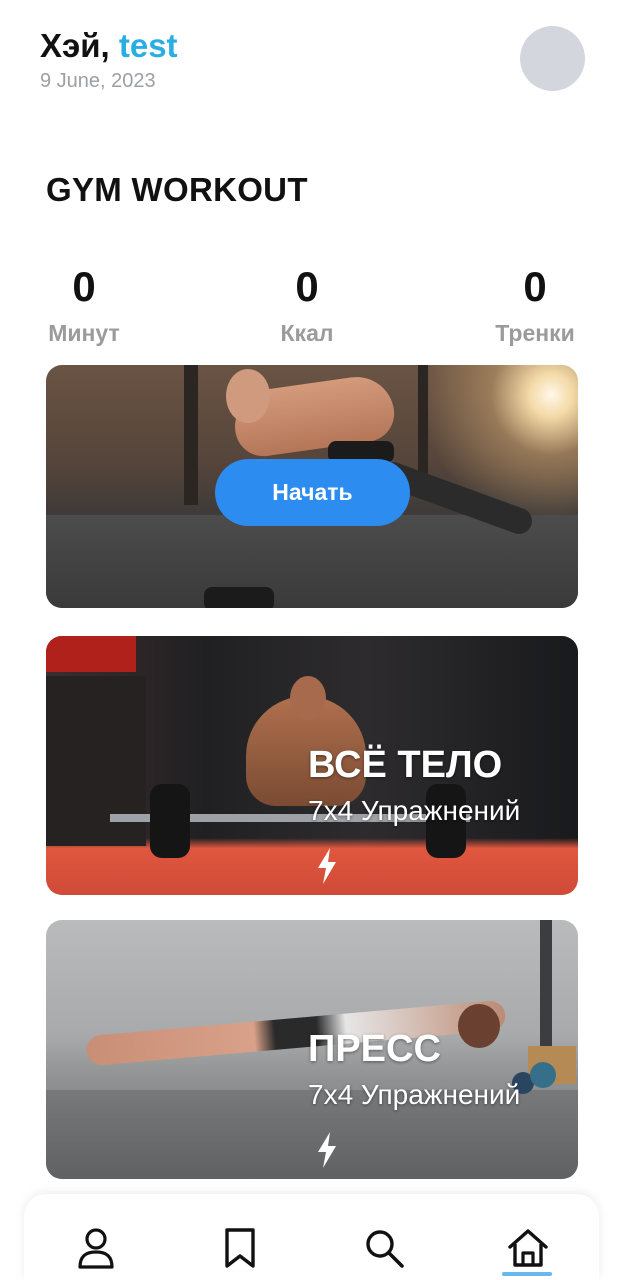 The image size is (623, 1280). What do you see at coordinates (307, 333) in the screenshot?
I see `stat-label: Ккал` at bounding box center [307, 333].